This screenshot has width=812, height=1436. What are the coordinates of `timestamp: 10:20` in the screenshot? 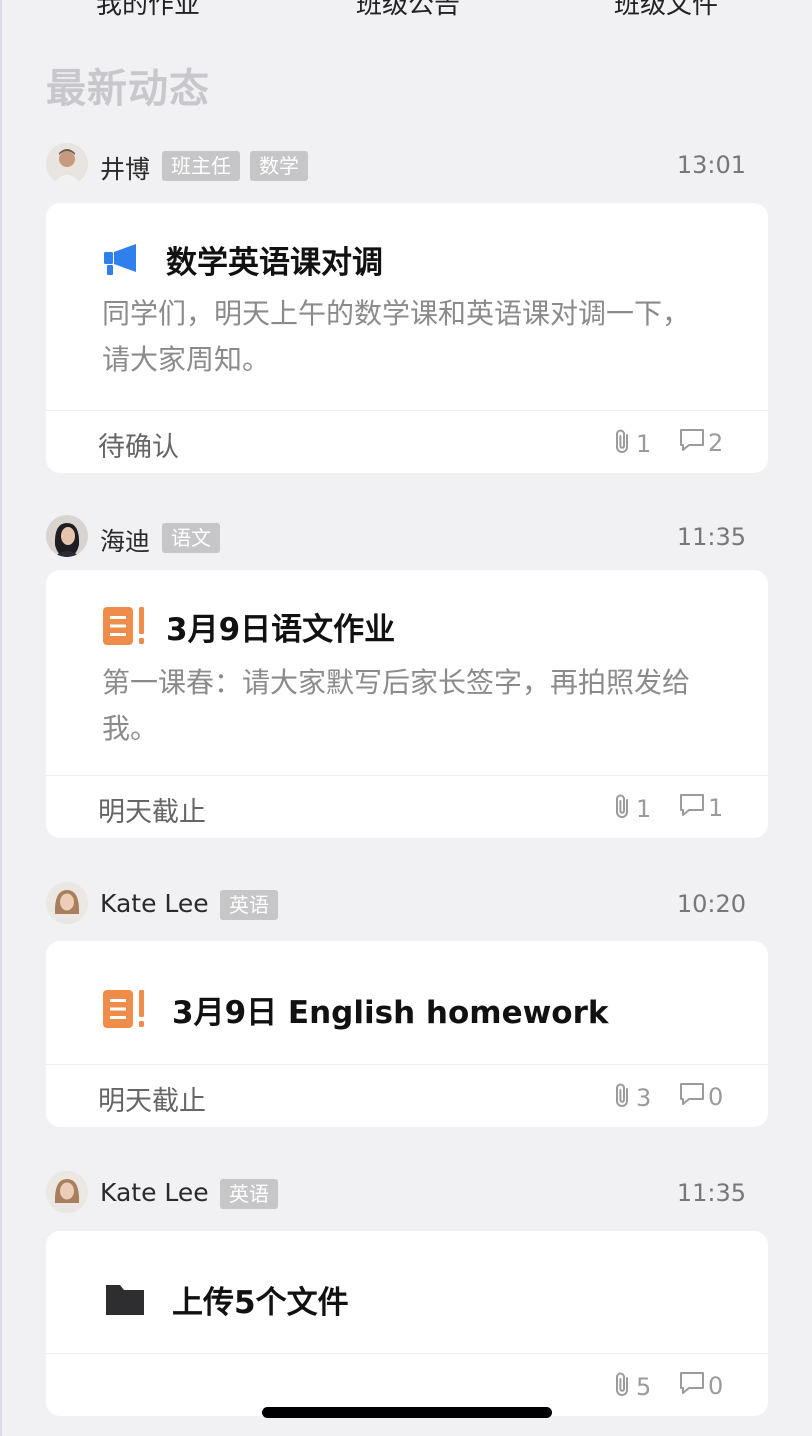 It's located at (711, 904).